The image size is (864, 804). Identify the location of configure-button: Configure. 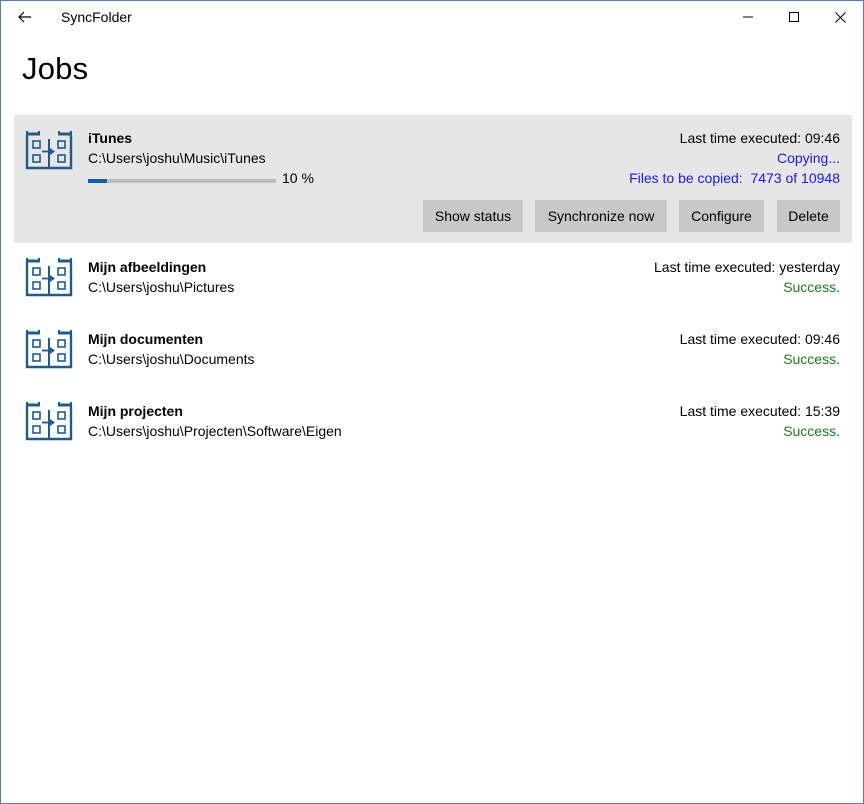
(721, 216).